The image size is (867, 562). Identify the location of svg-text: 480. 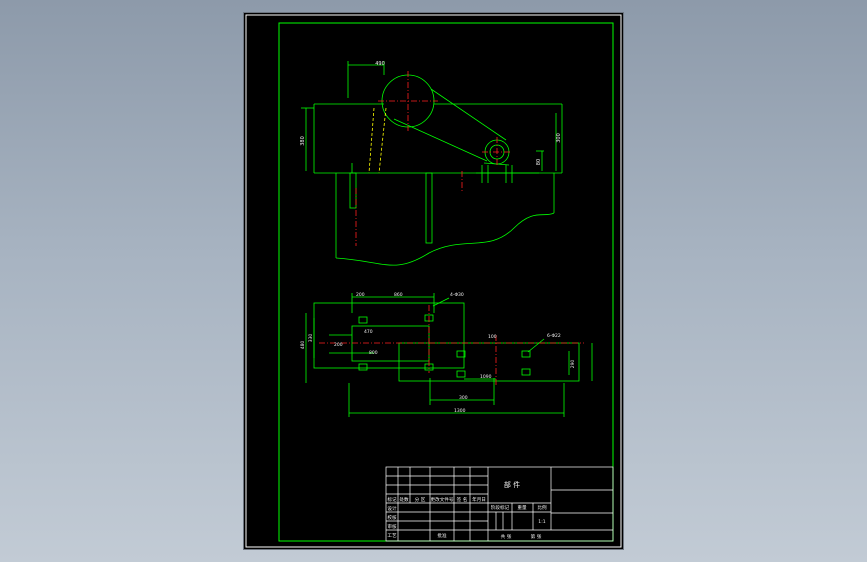
(303, 345).